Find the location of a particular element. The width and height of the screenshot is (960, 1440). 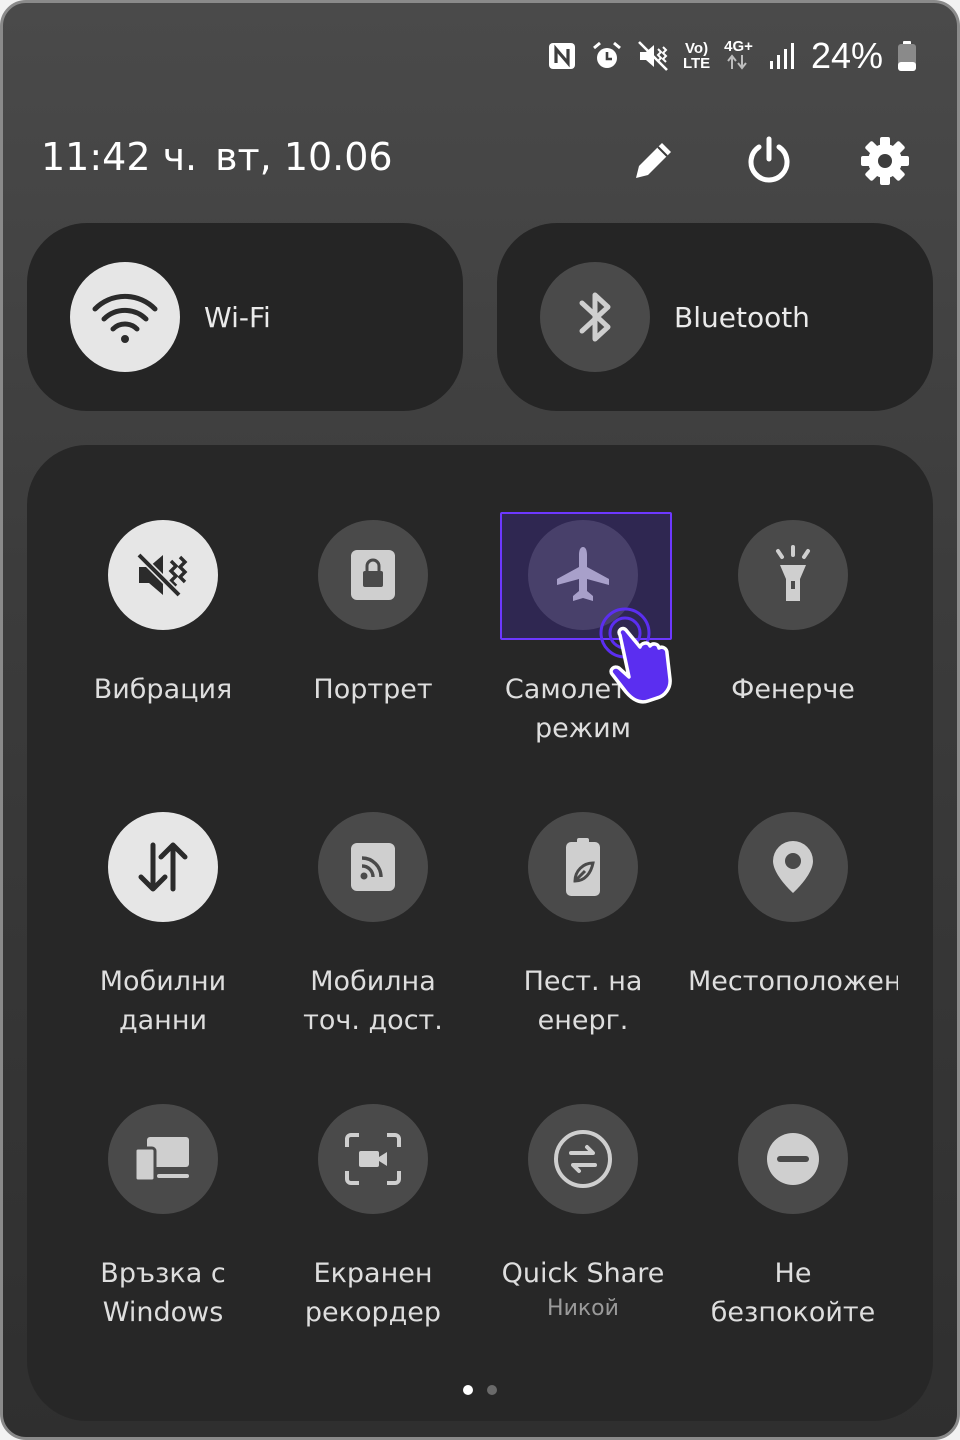

wifi-icon is located at coordinates (125, 318).